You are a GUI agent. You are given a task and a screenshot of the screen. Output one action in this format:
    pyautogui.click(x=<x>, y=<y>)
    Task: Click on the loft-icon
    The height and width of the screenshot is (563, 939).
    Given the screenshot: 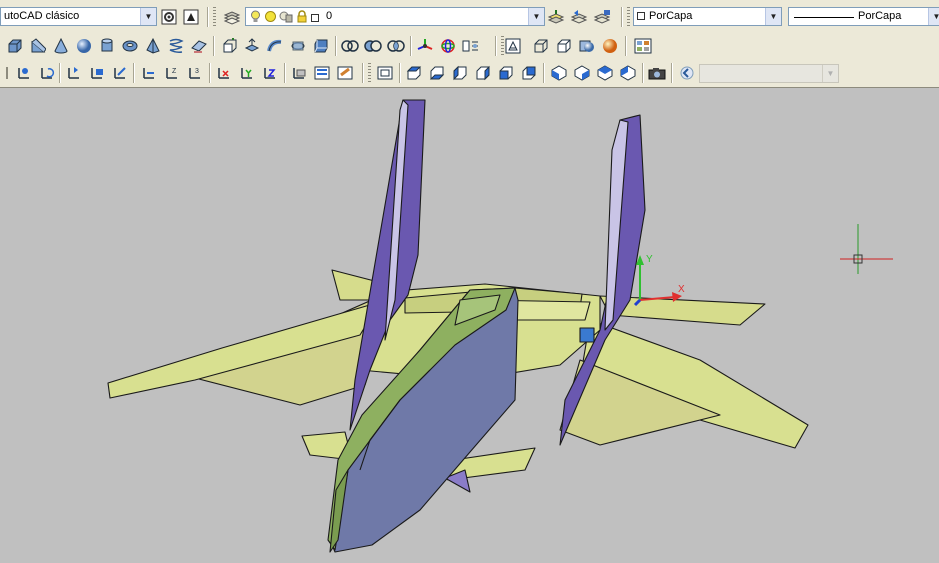 What is the action you would take?
    pyautogui.click(x=321, y=46)
    